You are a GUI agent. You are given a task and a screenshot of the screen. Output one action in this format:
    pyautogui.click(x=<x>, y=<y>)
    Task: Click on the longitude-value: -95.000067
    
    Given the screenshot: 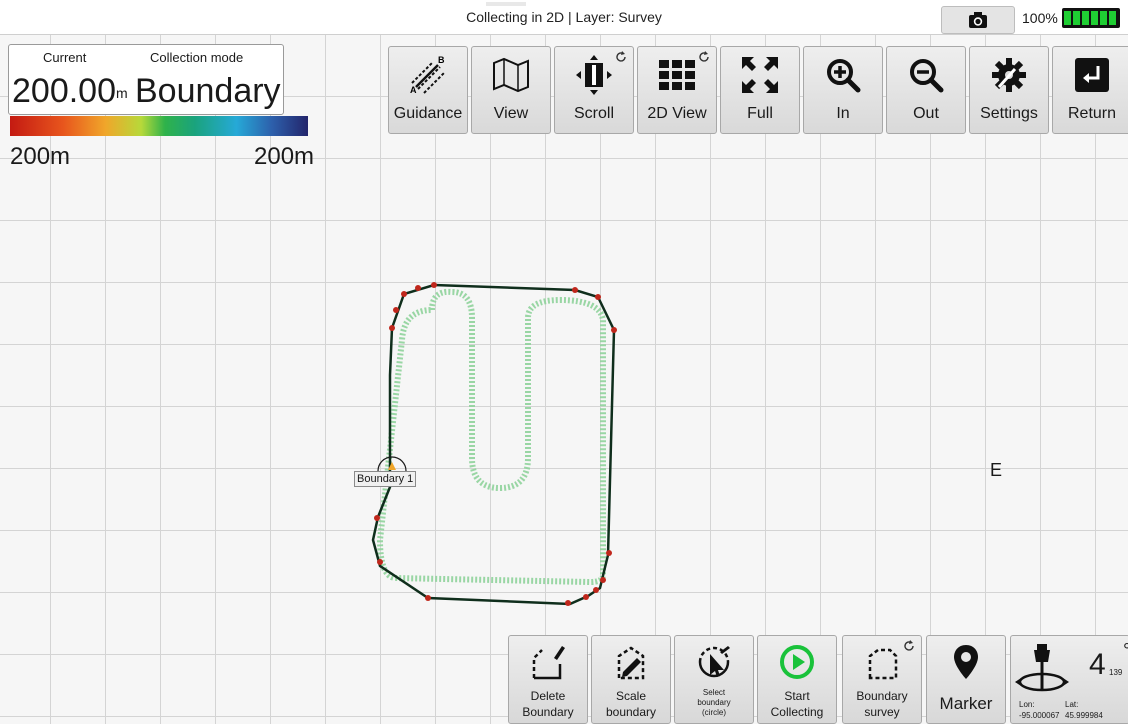 What is the action you would take?
    pyautogui.click(x=1039, y=715)
    